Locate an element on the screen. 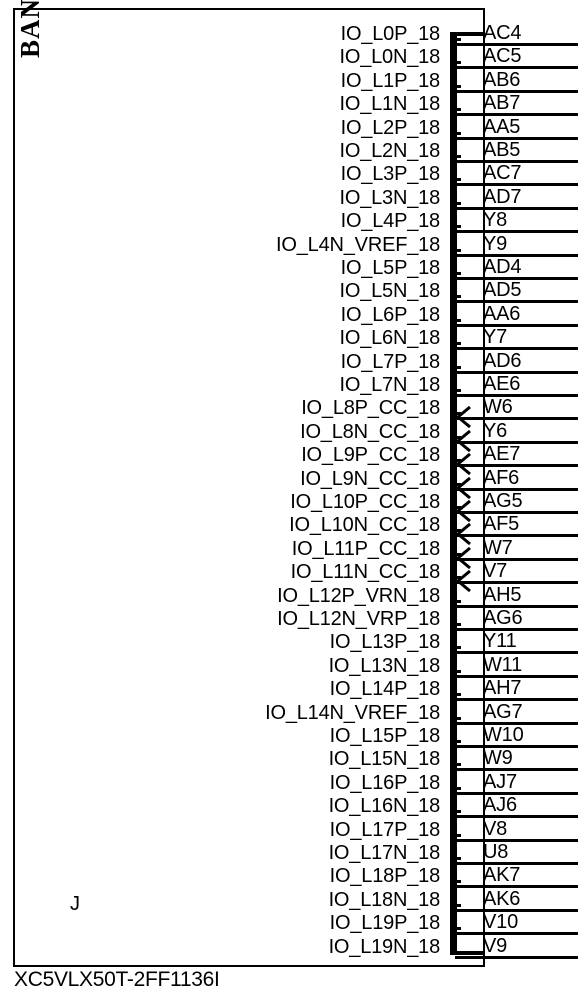 The width and height of the screenshot is (578, 1000). pin-row: IO_L18N_18 AK6 is located at coordinates (289, 900).